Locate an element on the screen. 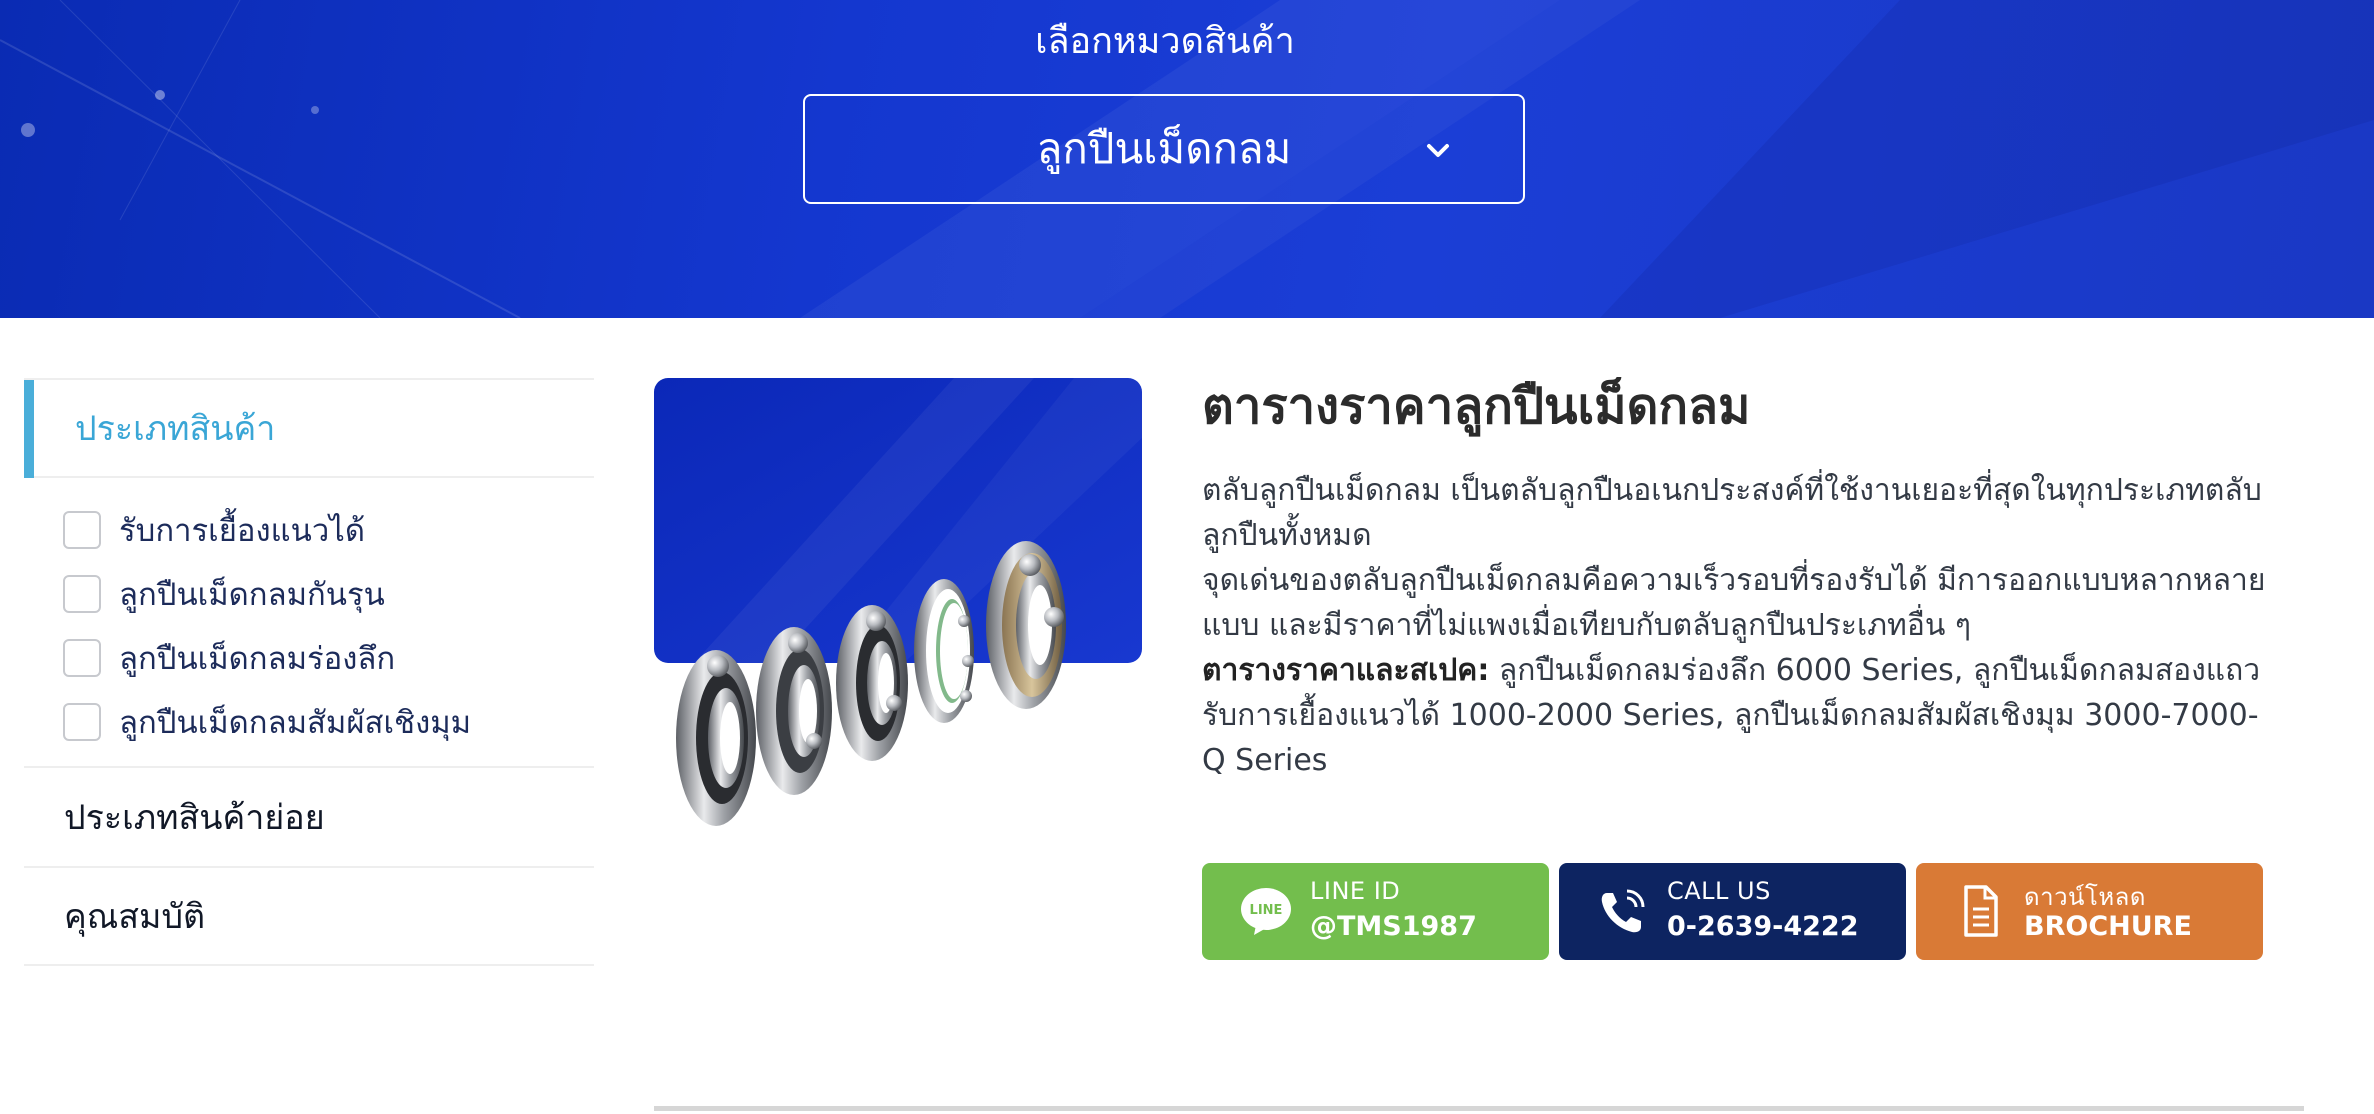 This screenshot has height=1114, width=2374. svg-text: LINE is located at coordinates (1266, 910).